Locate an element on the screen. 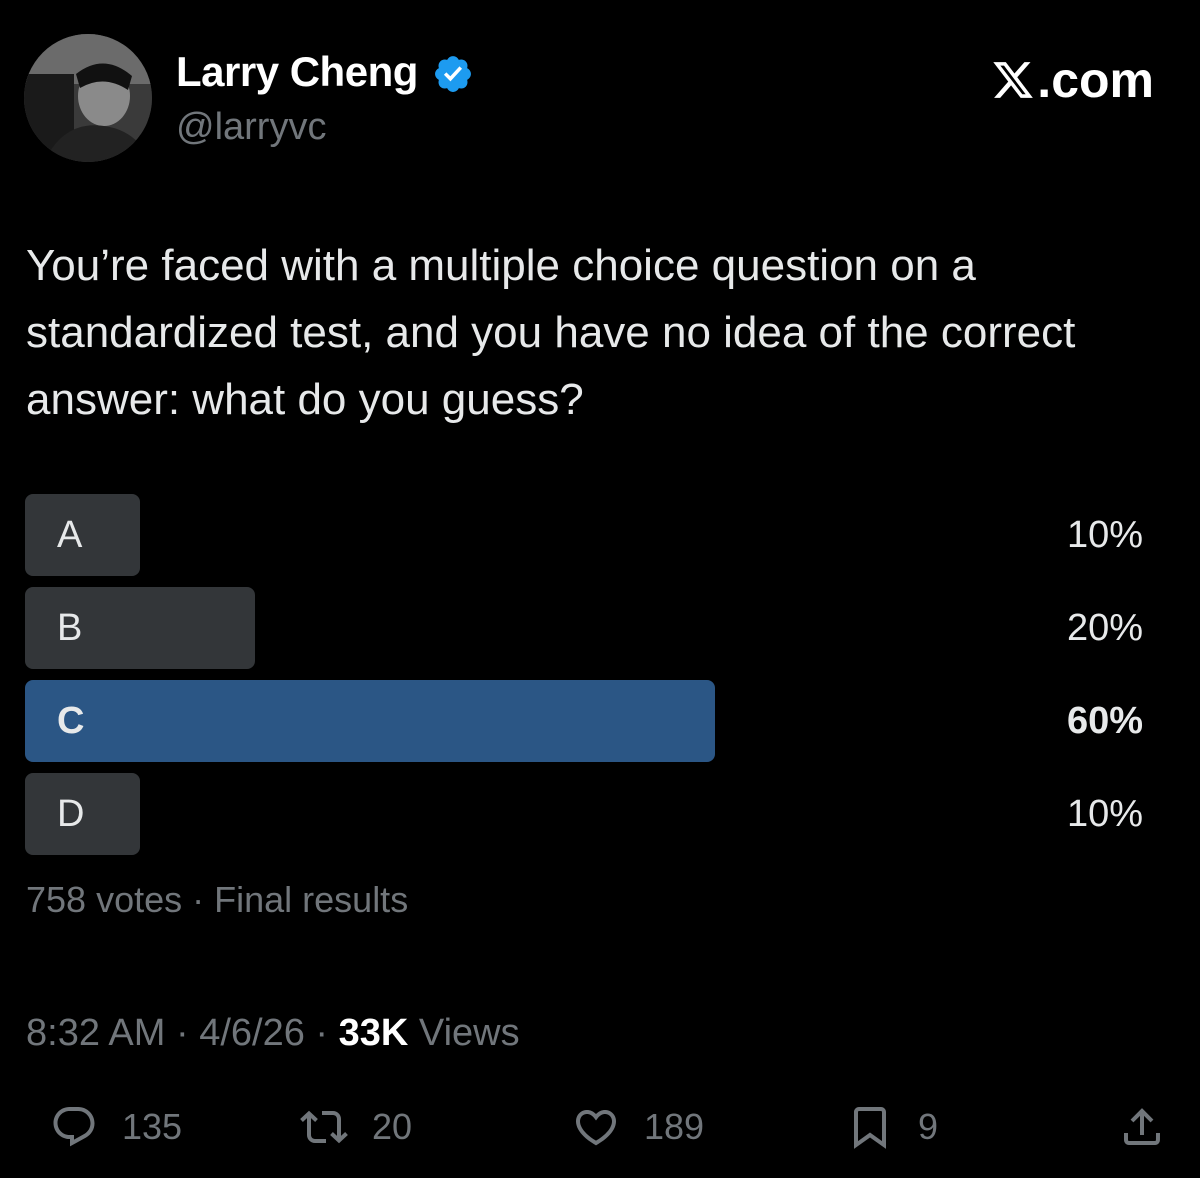  share-button is located at coordinates (1142, 1127).